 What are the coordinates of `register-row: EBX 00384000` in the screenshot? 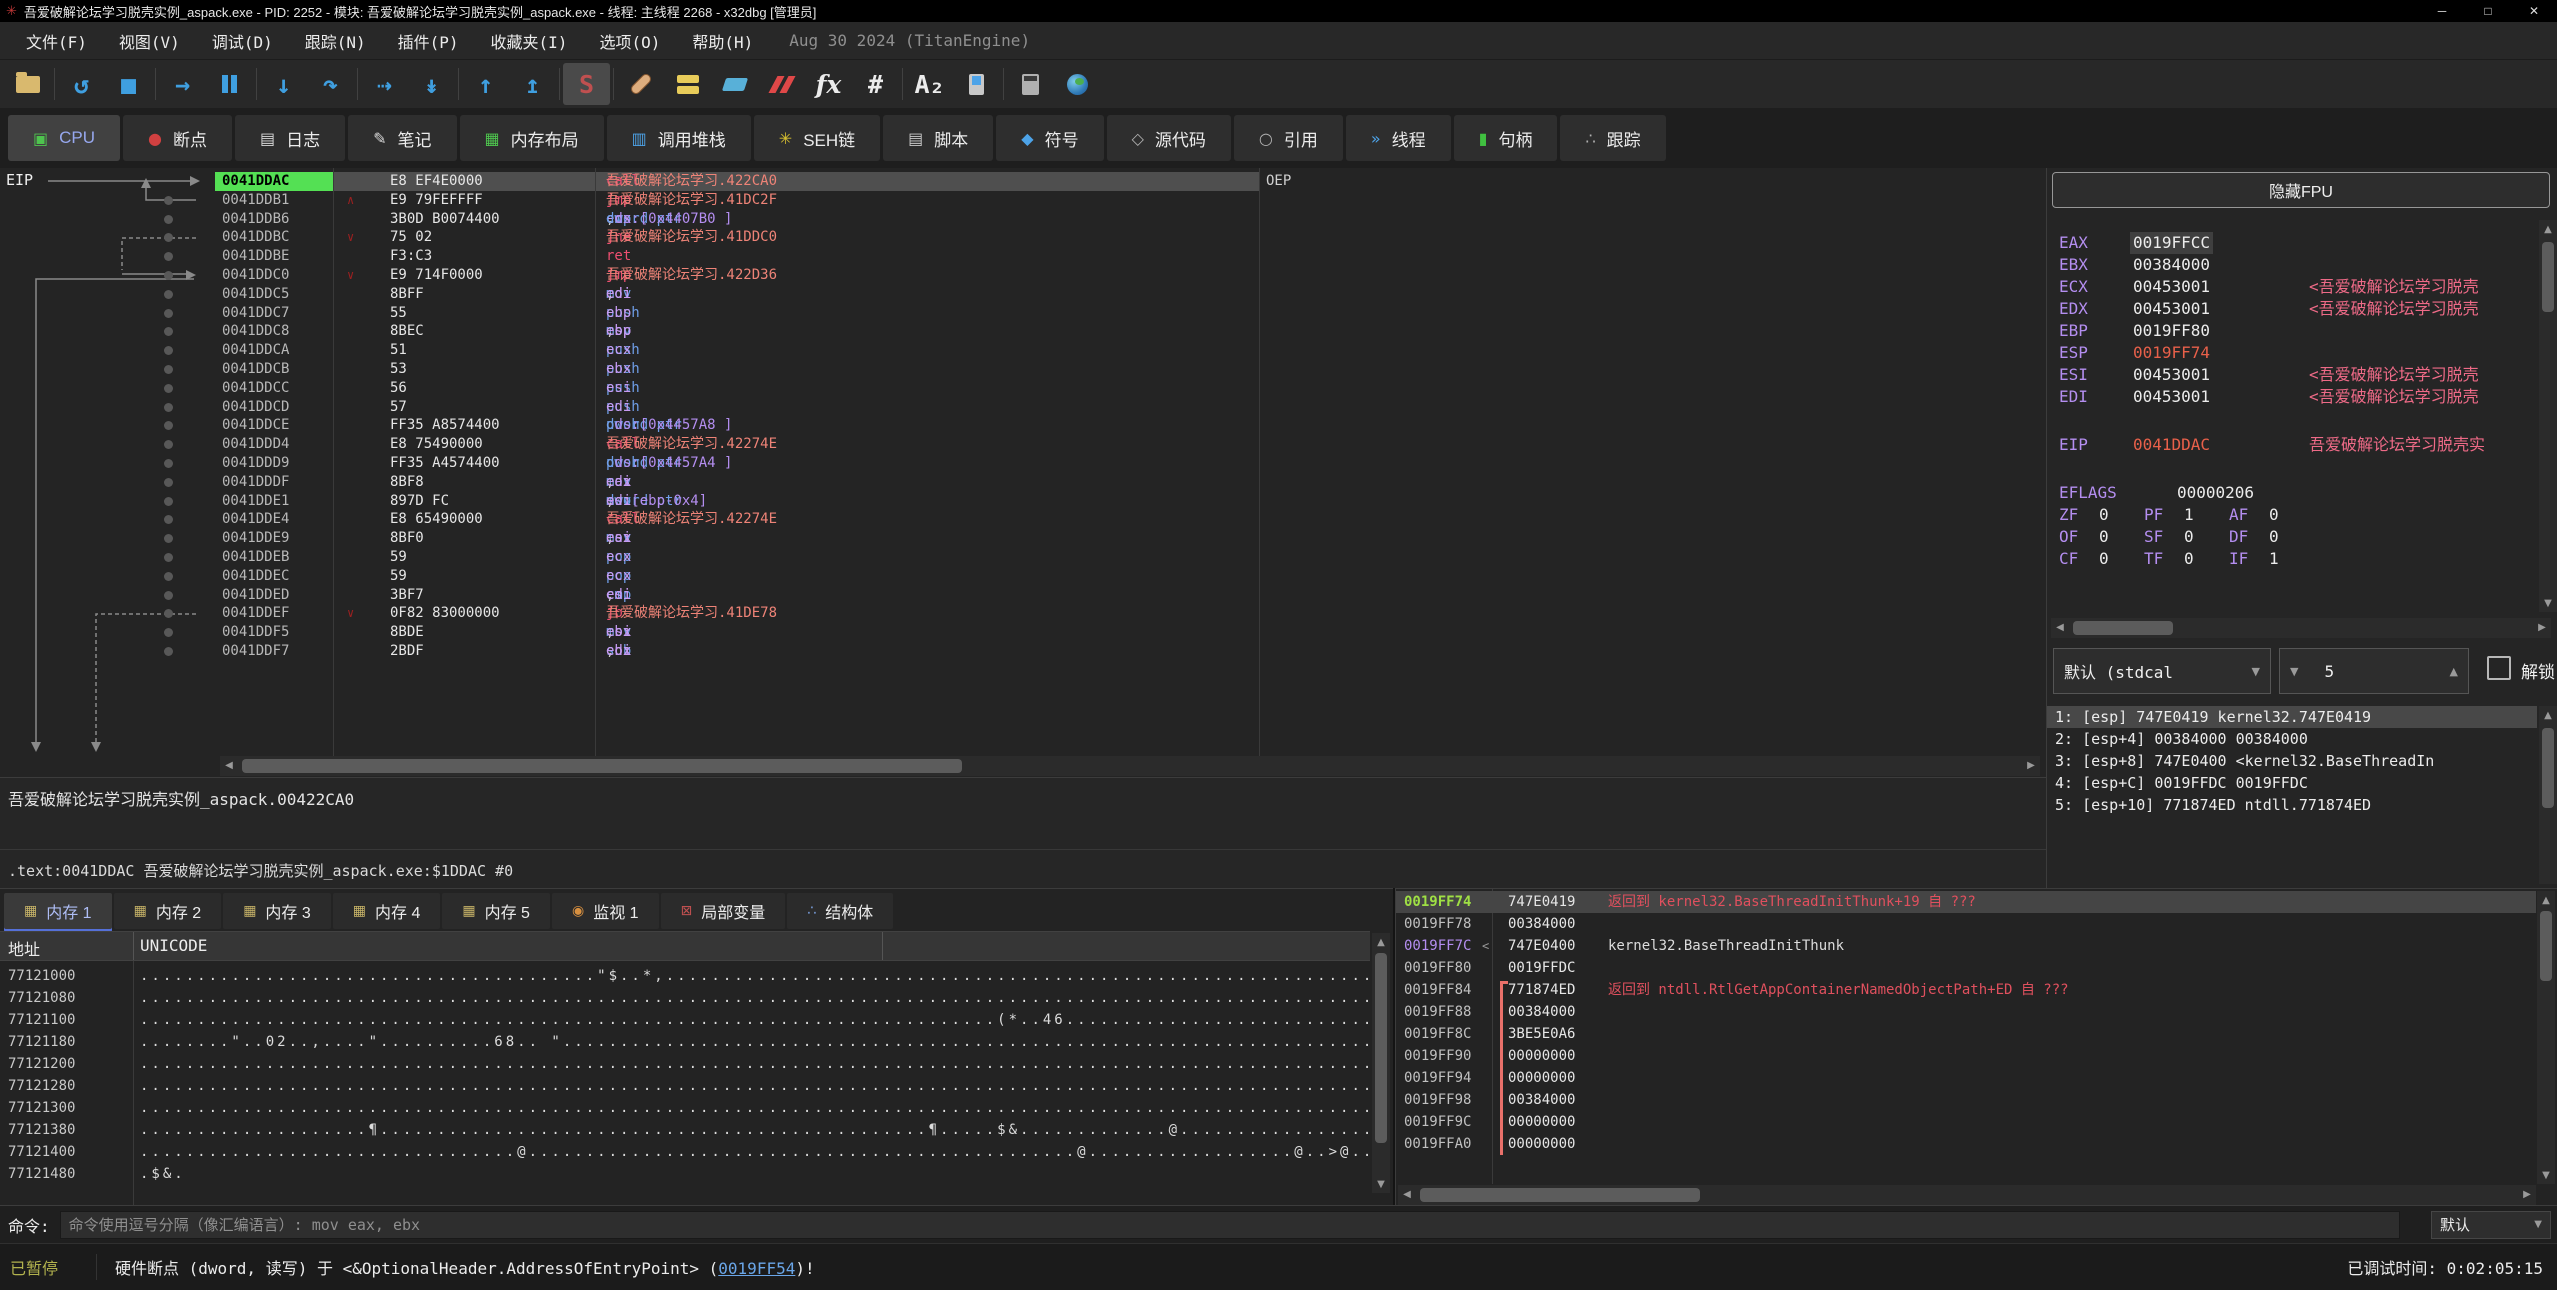 It's located at (2302, 265).